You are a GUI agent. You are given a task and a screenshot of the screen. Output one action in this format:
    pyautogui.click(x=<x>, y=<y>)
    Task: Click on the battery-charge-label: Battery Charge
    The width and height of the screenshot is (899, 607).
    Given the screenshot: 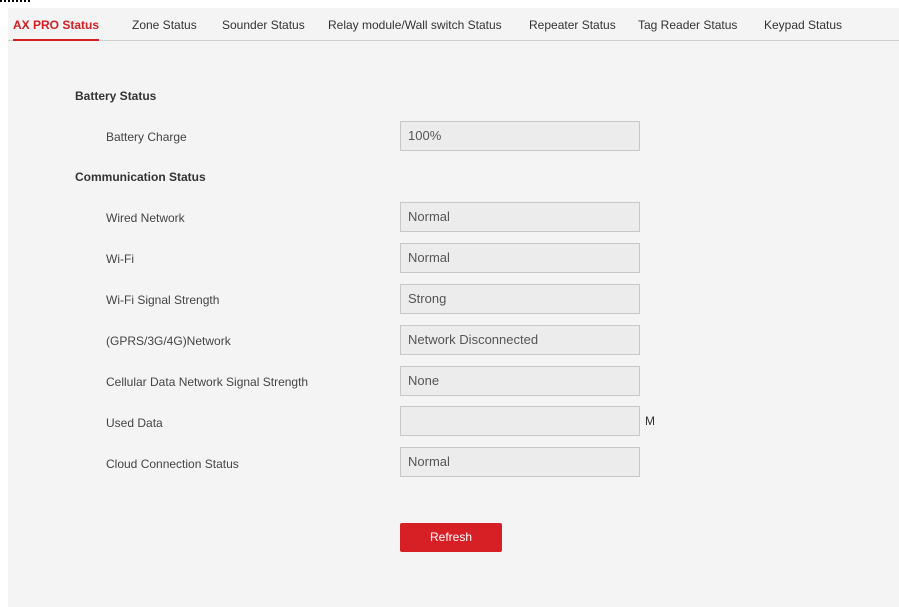 What is the action you would take?
    pyautogui.click(x=146, y=137)
    